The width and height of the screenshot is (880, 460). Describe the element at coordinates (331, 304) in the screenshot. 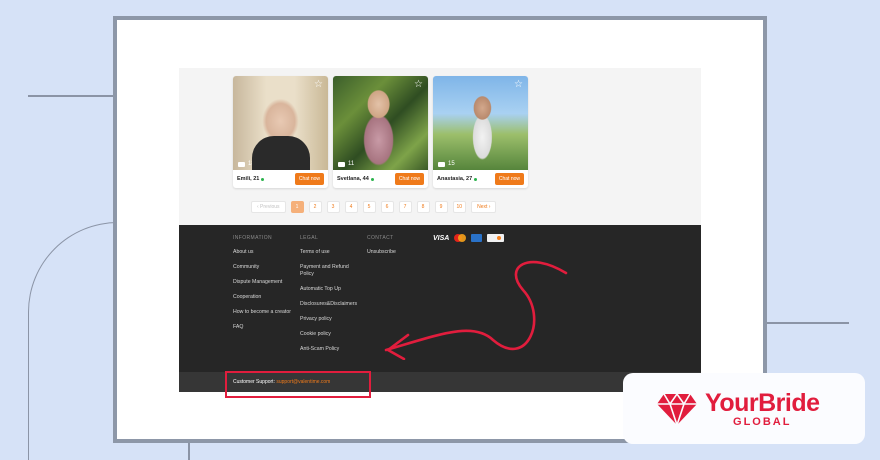

I see `footer-link-disclosures: Disclosures&Disclaimers` at that location.